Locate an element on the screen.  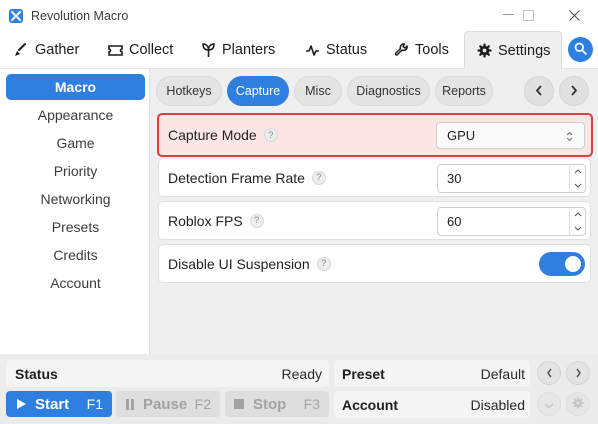
setting-label: Disable UI Suspension is located at coordinates (239, 263).